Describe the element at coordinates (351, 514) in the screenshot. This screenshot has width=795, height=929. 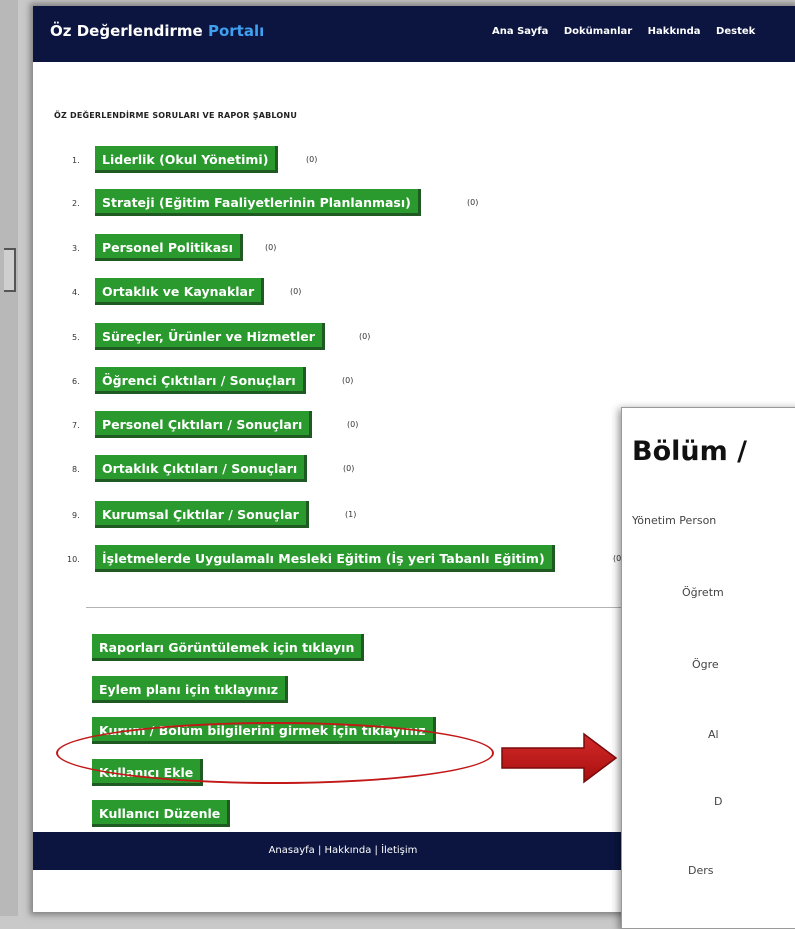
I see `question-count: (1)` at that location.